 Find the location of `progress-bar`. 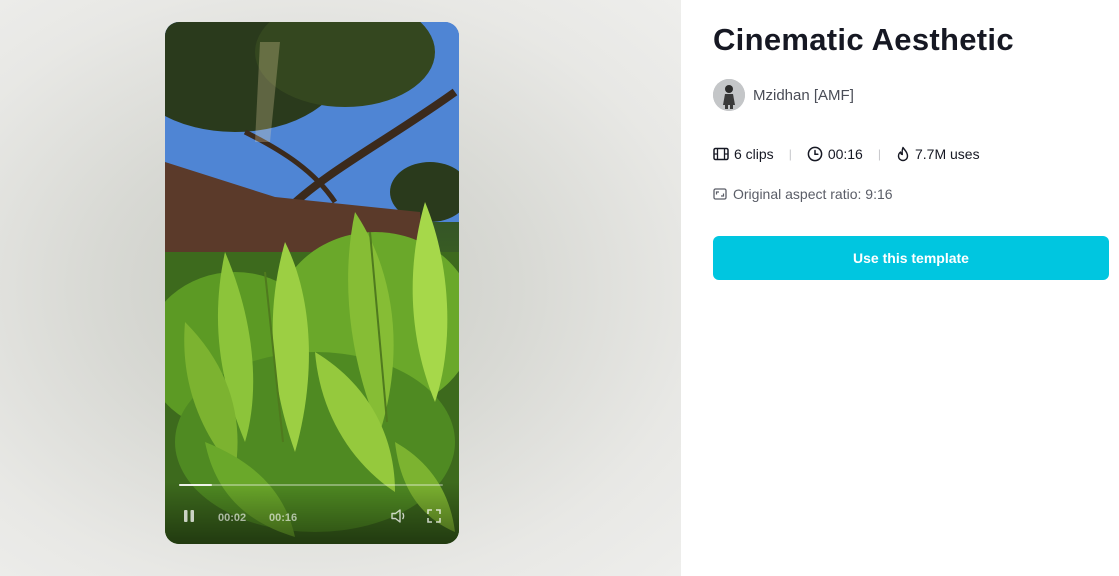

progress-bar is located at coordinates (311, 485).